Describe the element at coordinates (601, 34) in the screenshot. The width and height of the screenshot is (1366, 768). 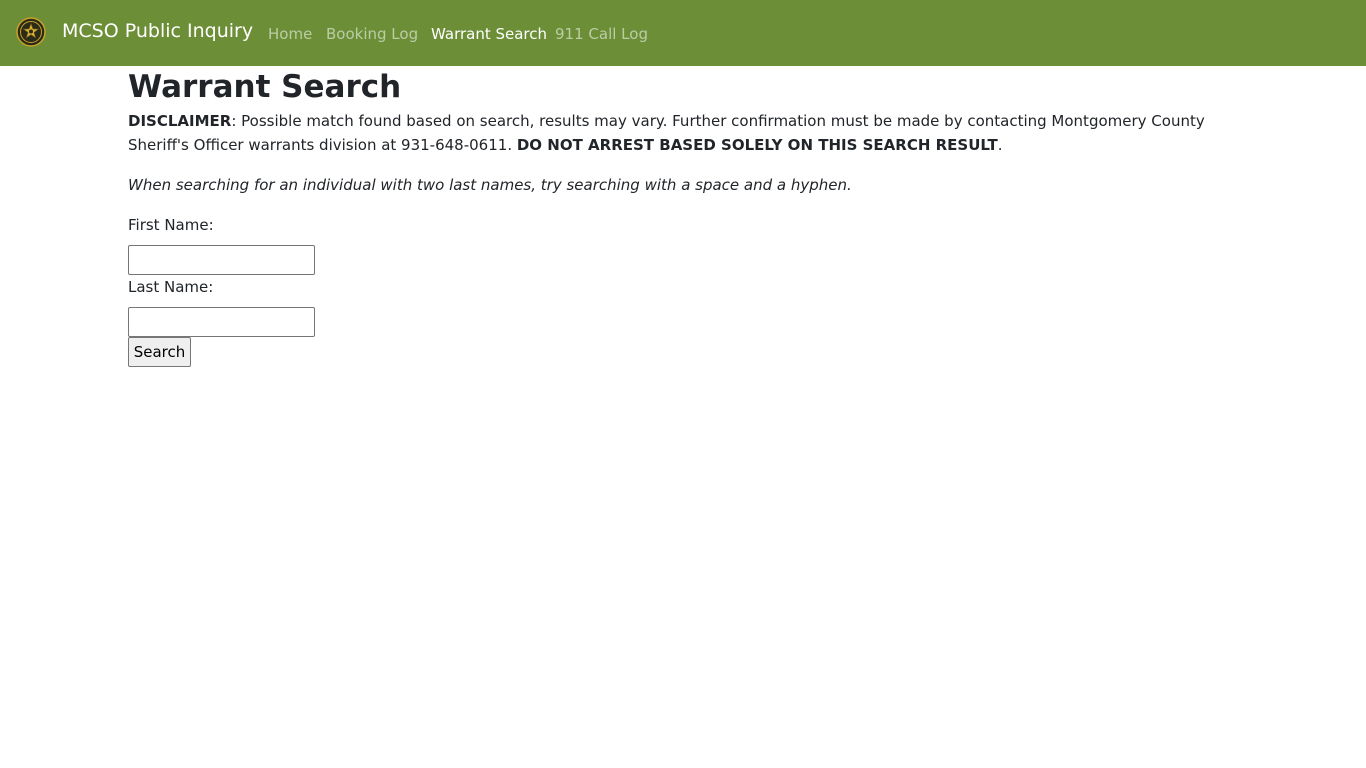
I see `nav-link-911-call-log: 911 Call Log` at that location.